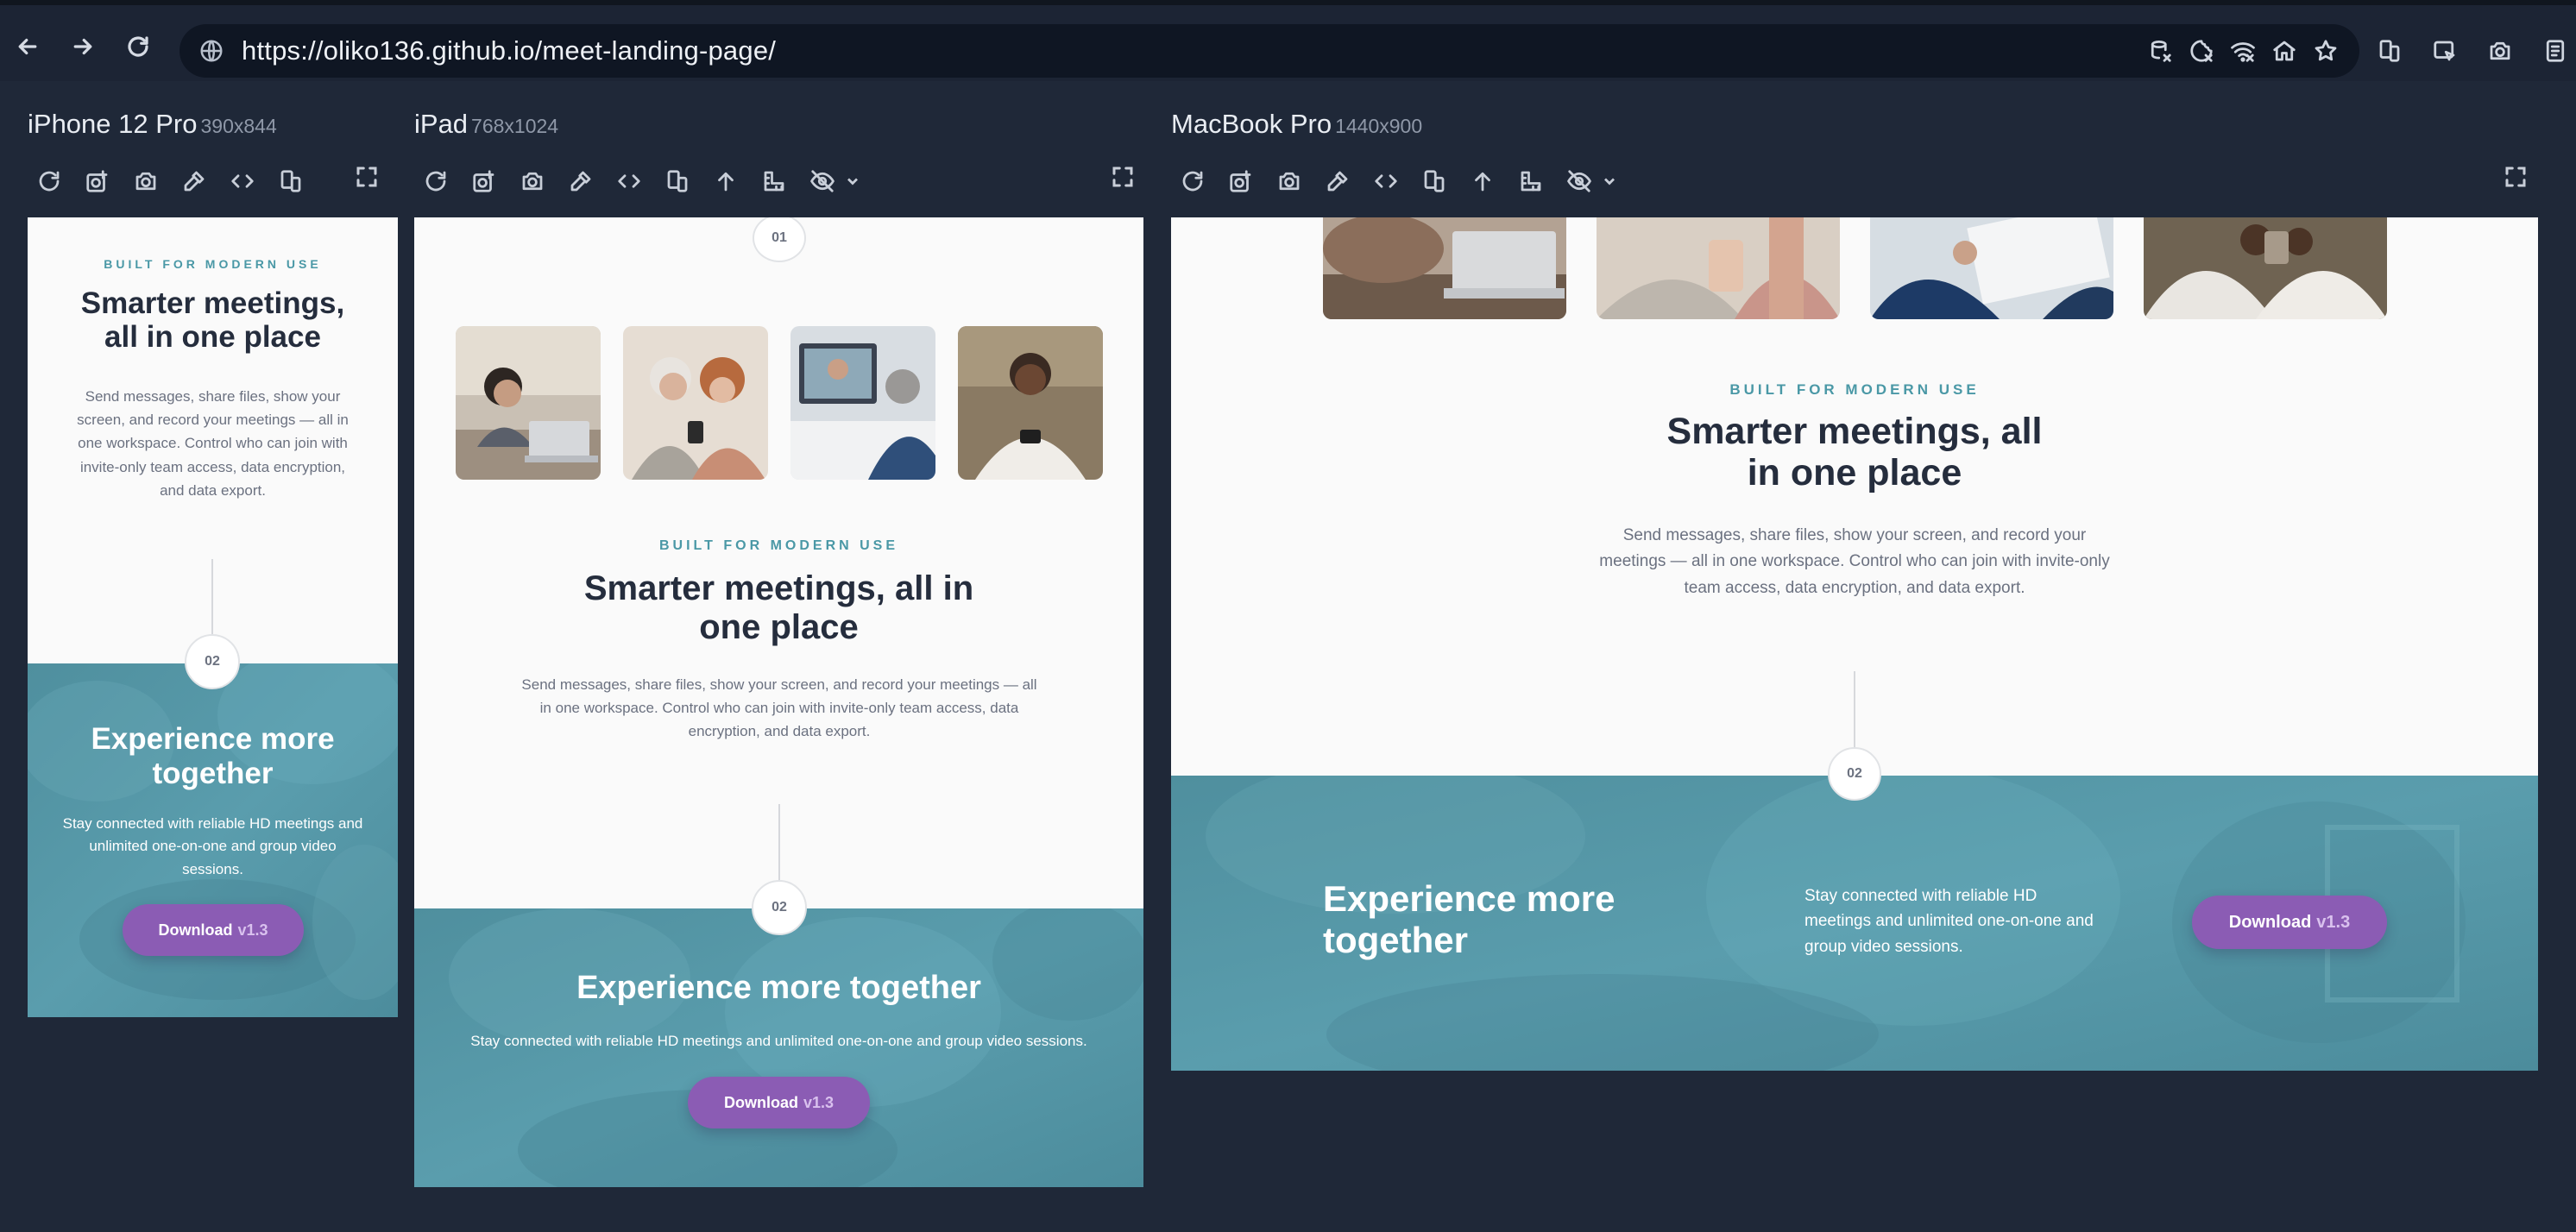 The height and width of the screenshot is (1232, 2576). I want to click on device-dimensions: 390x844, so click(239, 126).